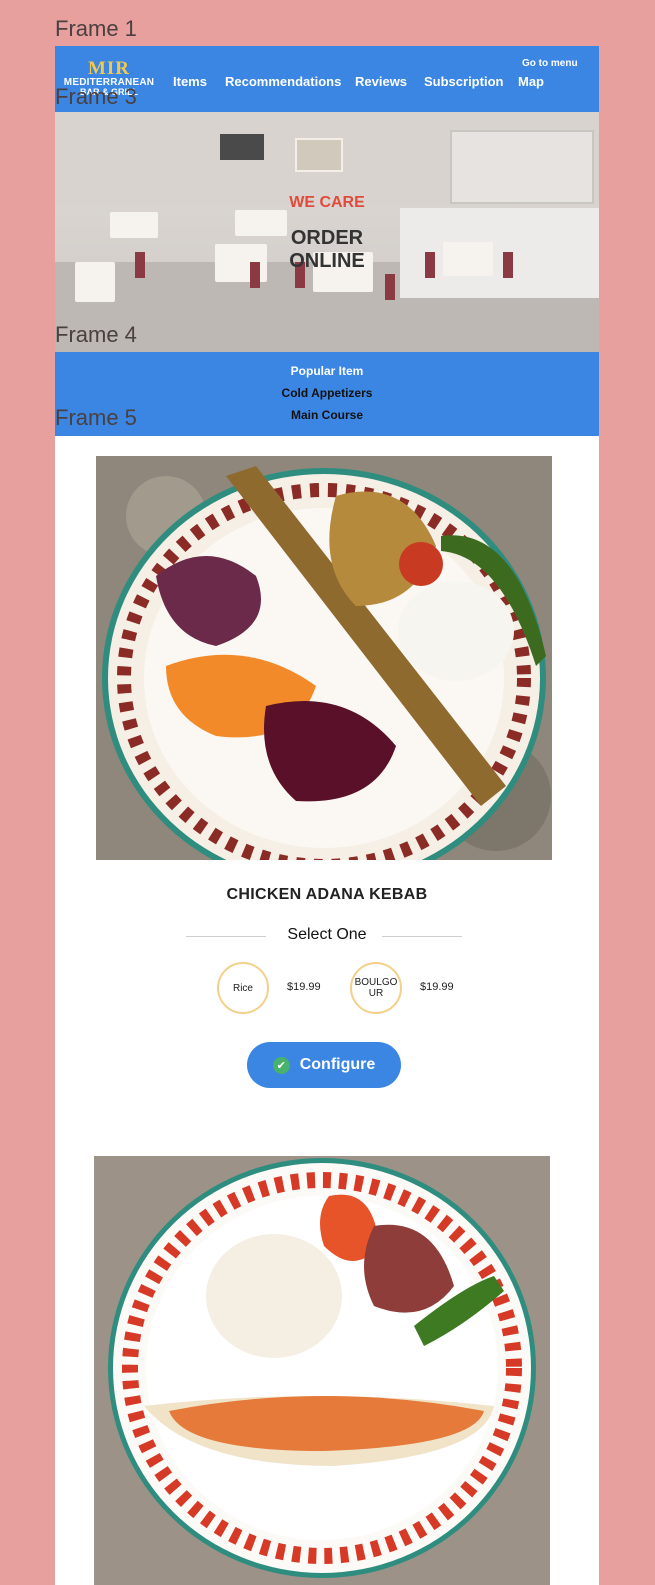 Image resolution: width=655 pixels, height=1585 pixels. What do you see at coordinates (327, 934) in the screenshot?
I see `select-one-label: Select One` at bounding box center [327, 934].